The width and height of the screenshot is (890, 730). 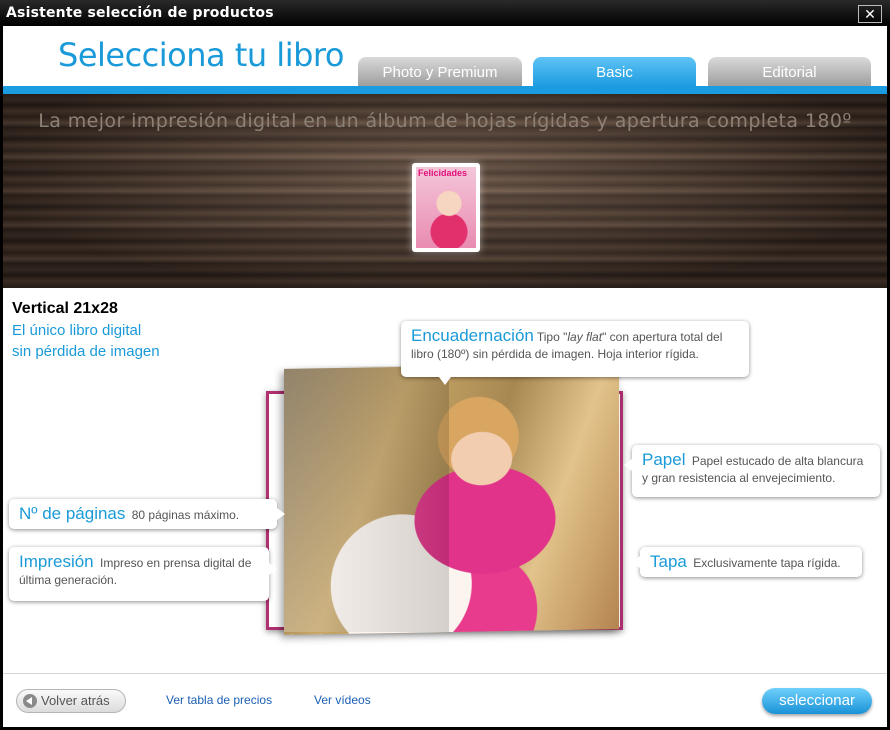 I want to click on callout-text-italic: lay flat, so click(x=585, y=337).